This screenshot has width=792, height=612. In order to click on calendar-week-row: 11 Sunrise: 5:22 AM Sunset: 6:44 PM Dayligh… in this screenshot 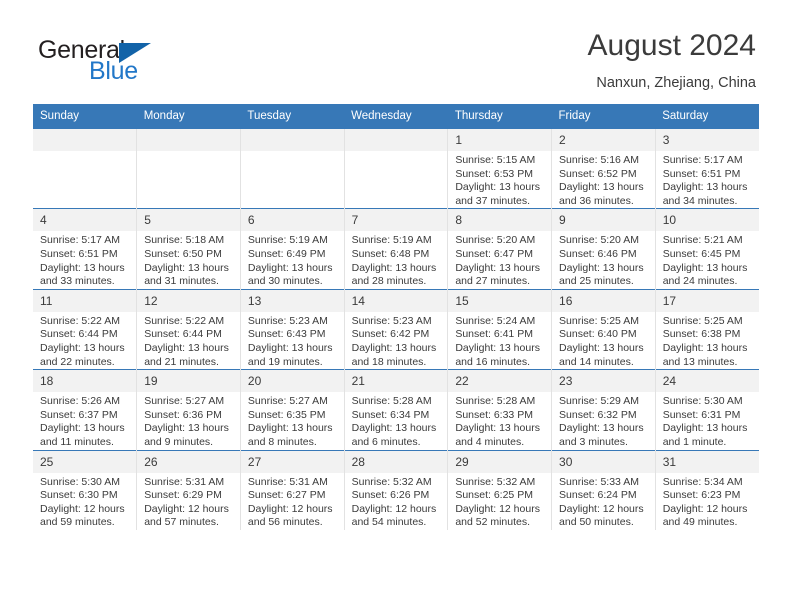, I will do `click(396, 329)`.